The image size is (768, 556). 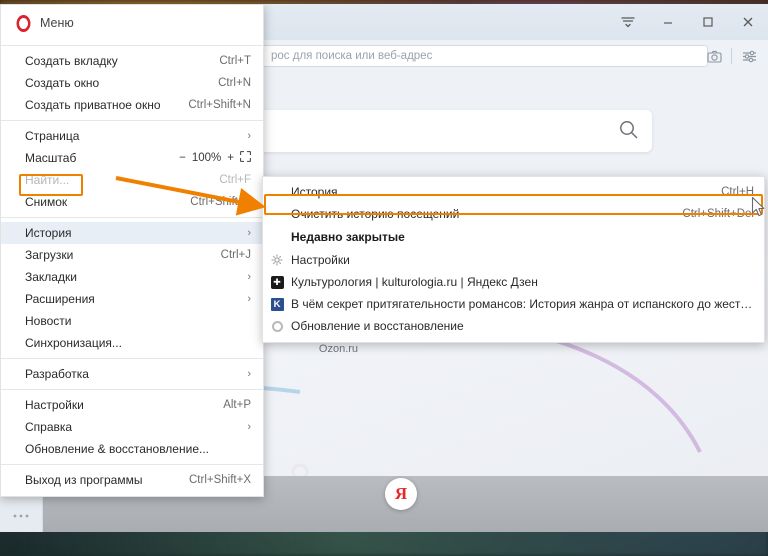 I want to click on menu-item-extensions: Расширения ›, so click(x=132, y=299).